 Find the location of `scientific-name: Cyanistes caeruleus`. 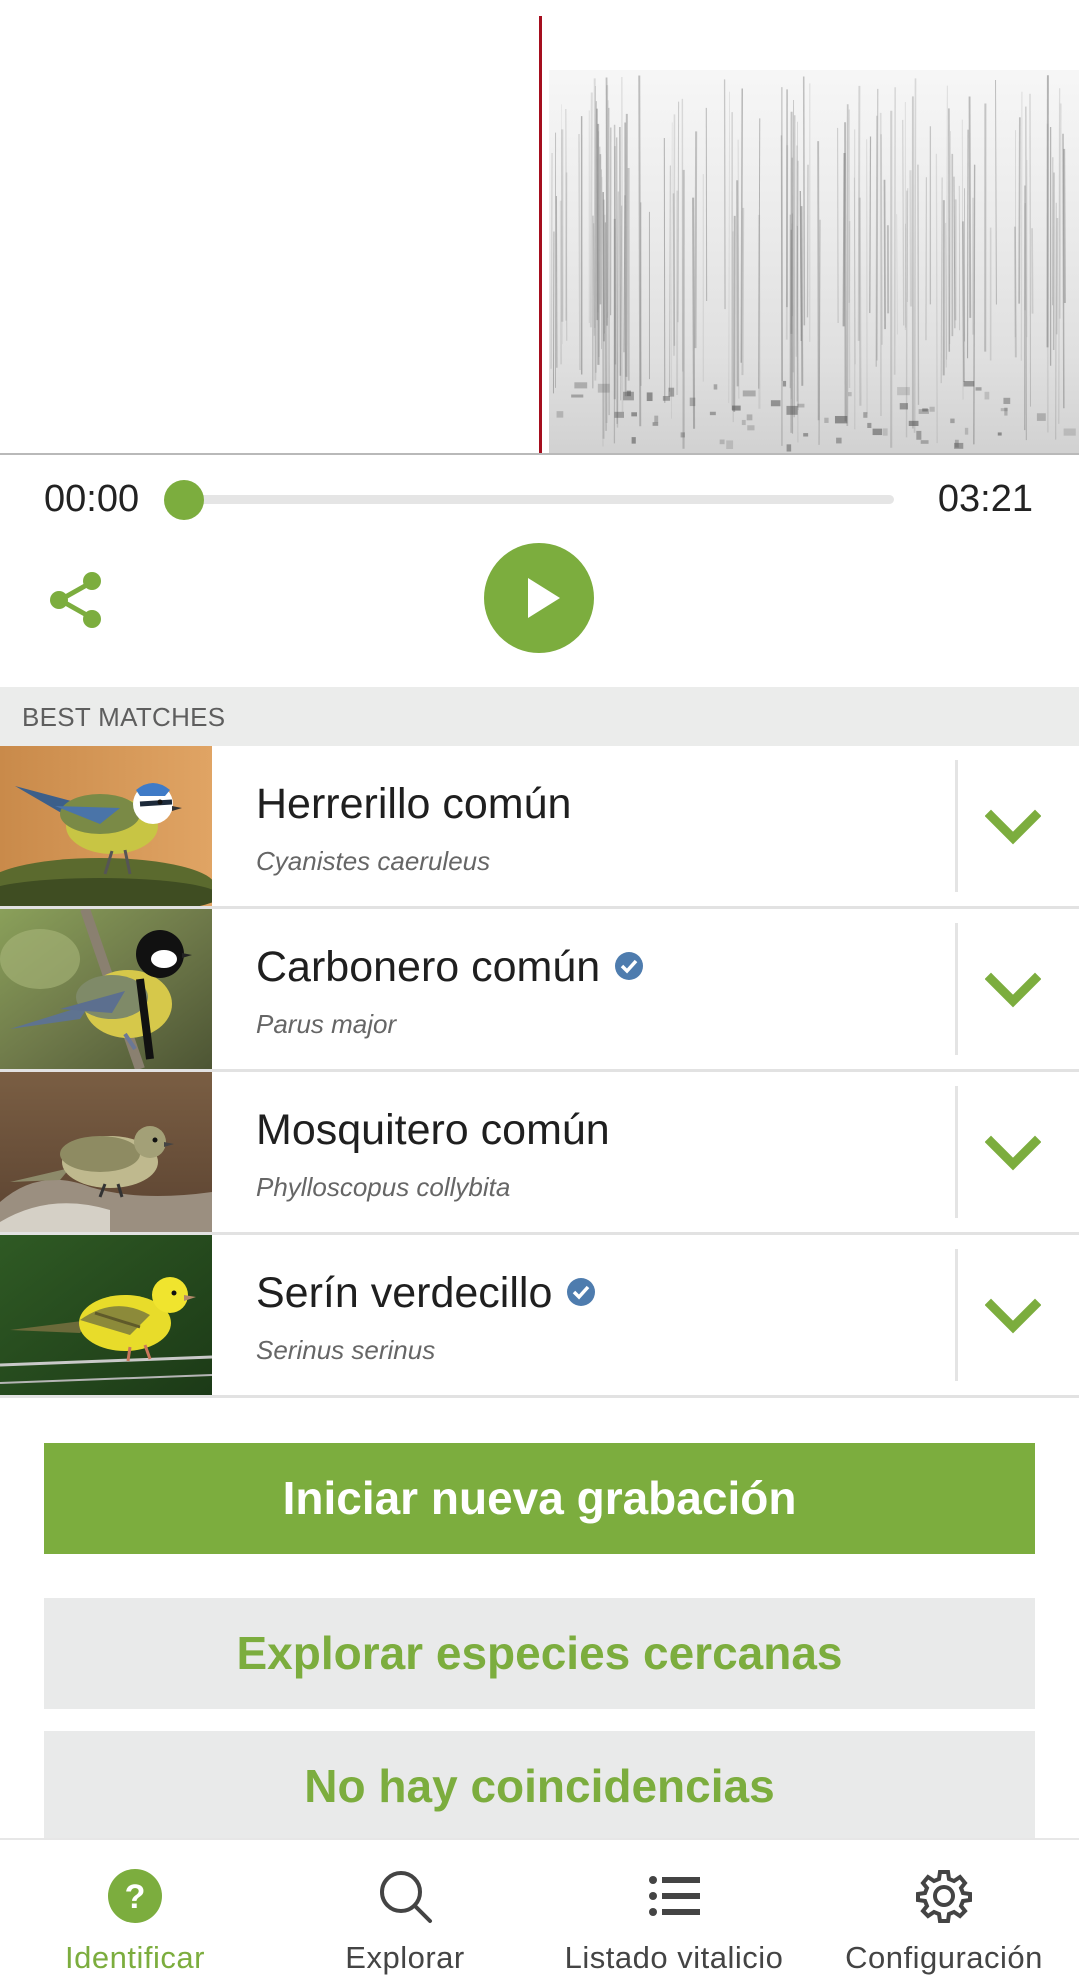

scientific-name: Cyanistes caeruleus is located at coordinates (373, 861).